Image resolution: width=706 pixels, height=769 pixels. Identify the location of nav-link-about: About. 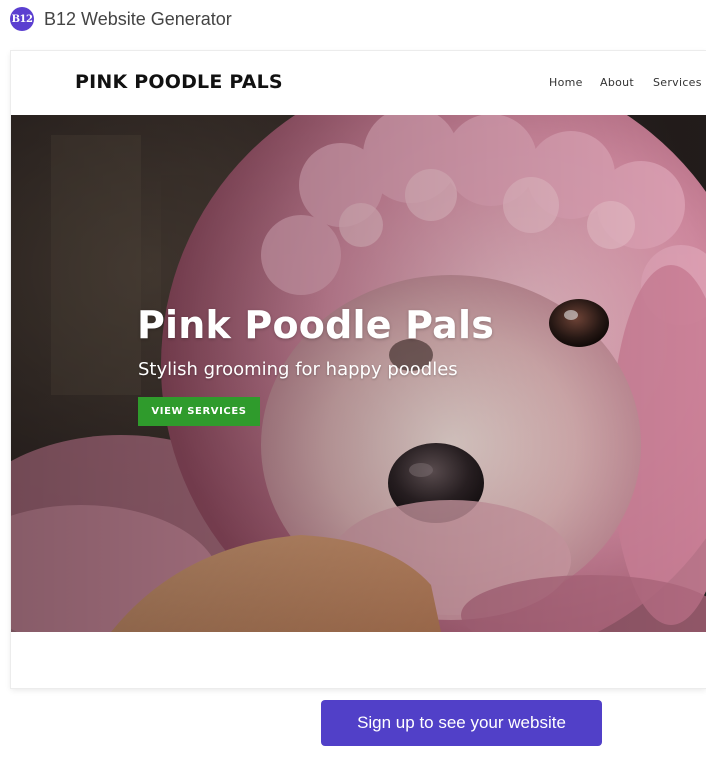
(617, 82).